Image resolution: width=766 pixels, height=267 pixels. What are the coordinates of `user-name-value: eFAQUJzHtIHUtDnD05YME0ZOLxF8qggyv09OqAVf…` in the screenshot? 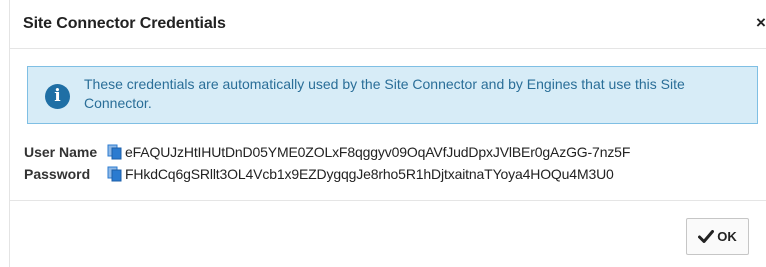 It's located at (378, 152).